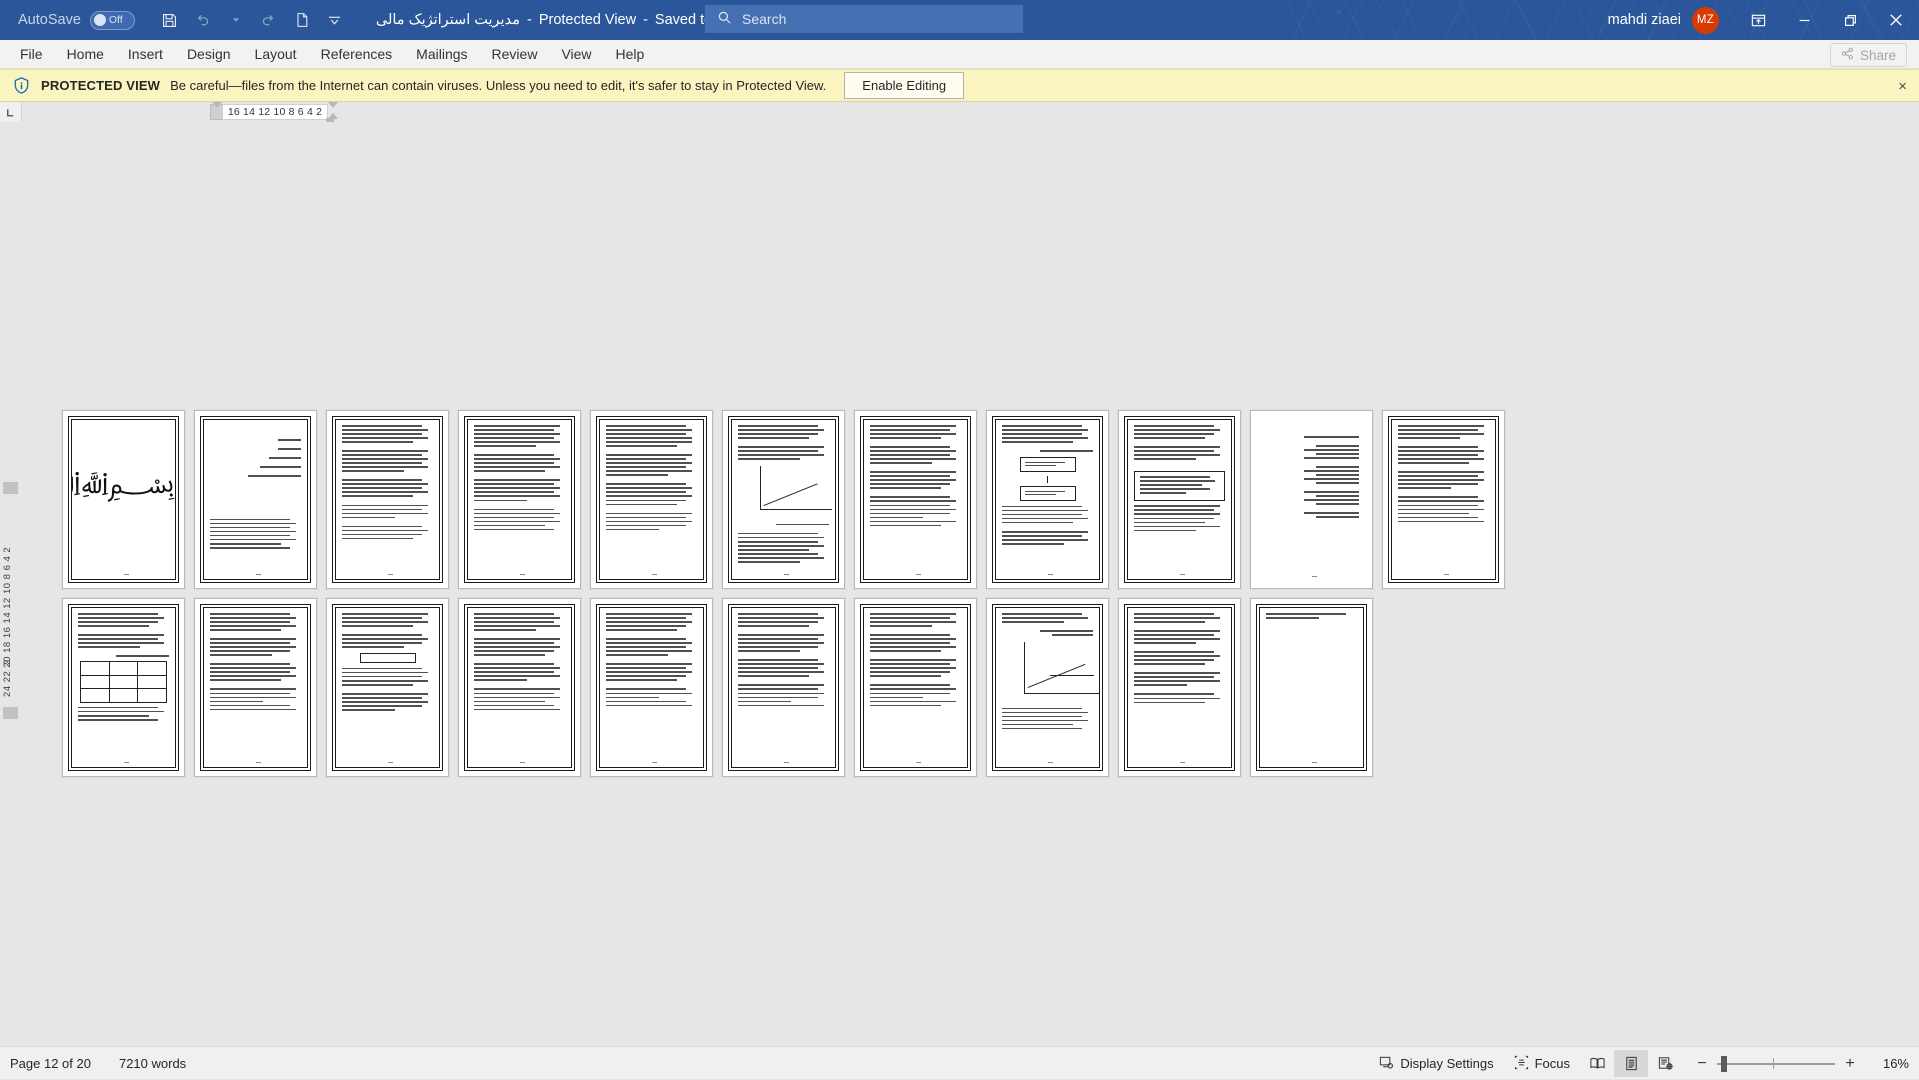 Image resolution: width=1919 pixels, height=1080 pixels. I want to click on right-indent-marker, so click(217, 105).